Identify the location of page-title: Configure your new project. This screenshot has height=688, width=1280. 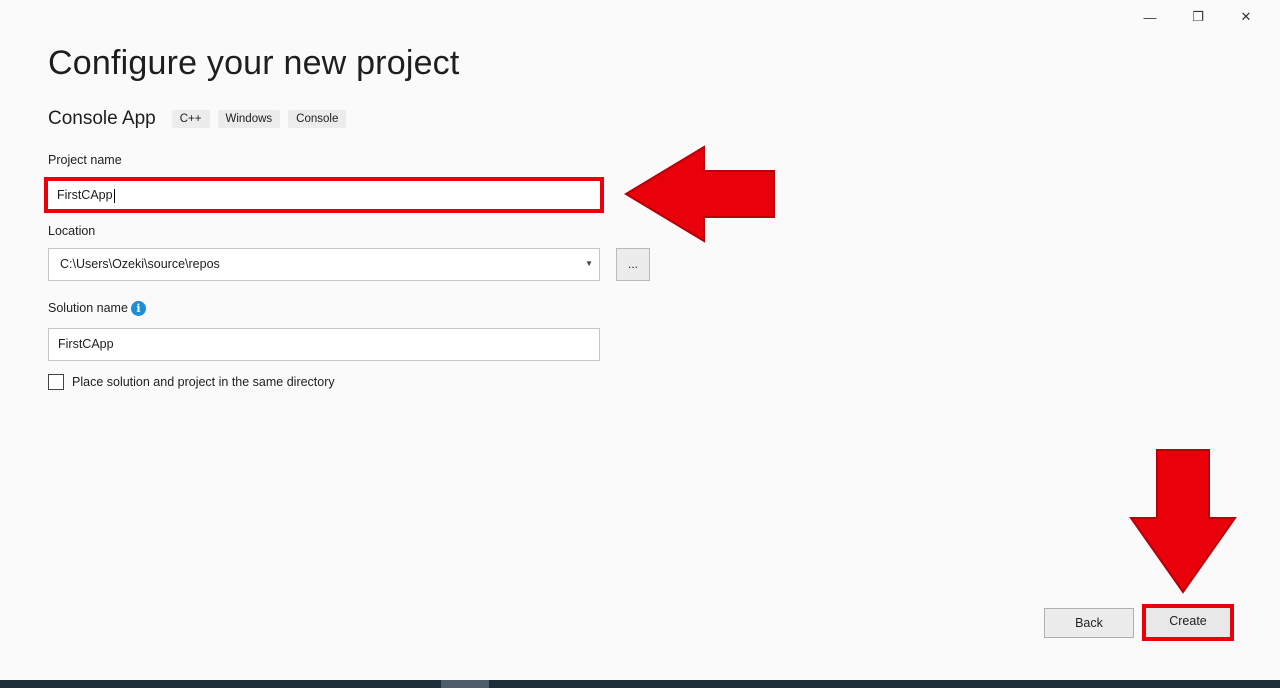
(254, 63).